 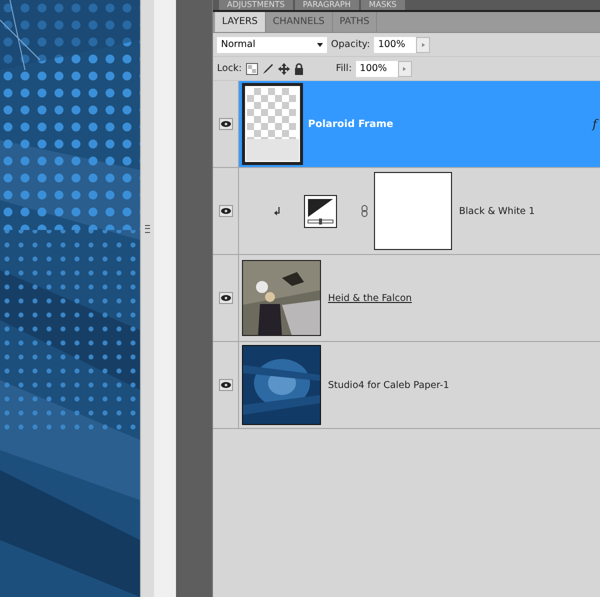 What do you see at coordinates (268, 68) in the screenshot?
I see `brush-icon` at bounding box center [268, 68].